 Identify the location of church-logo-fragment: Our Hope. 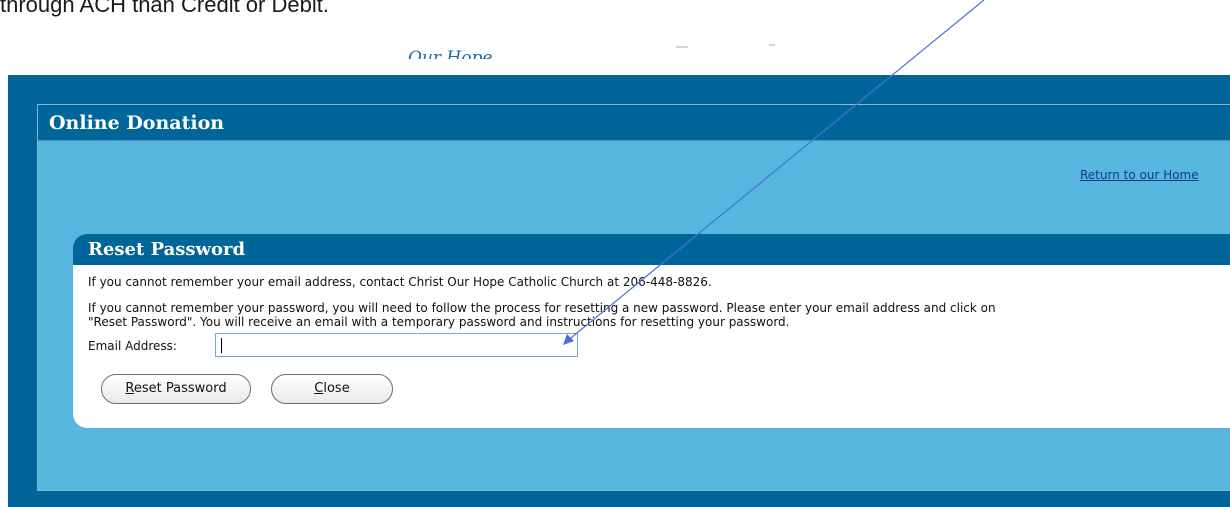
(450, 53).